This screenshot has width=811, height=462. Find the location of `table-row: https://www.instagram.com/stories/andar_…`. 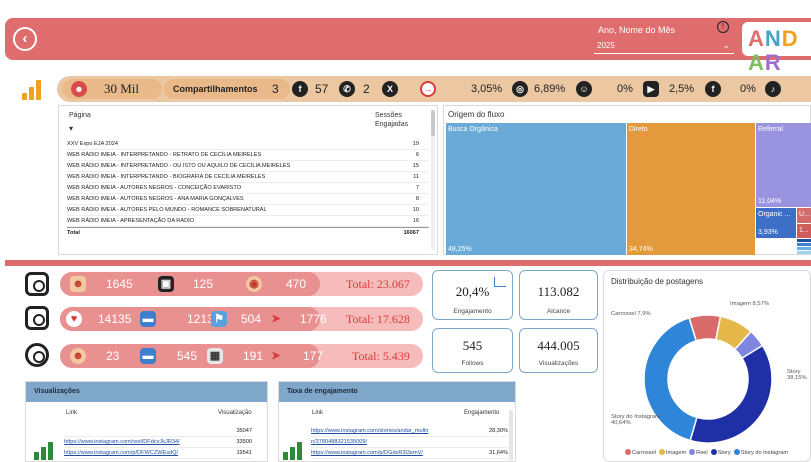

table-row: https://www.instagram.com/stories/andar_… is located at coordinates (409, 431).